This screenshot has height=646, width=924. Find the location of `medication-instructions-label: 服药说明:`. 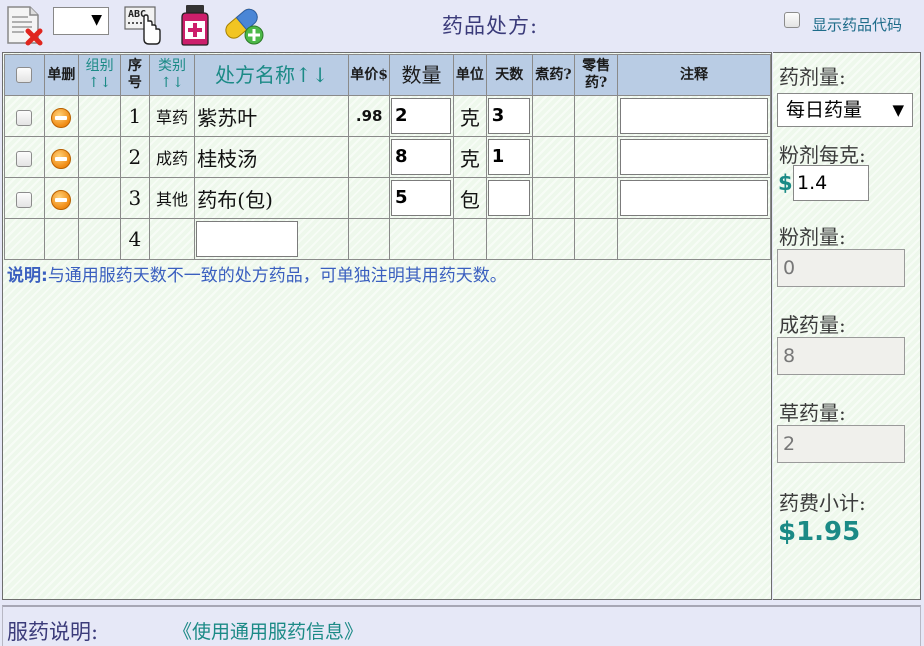

medication-instructions-label: 服药说明: is located at coordinates (53, 632).